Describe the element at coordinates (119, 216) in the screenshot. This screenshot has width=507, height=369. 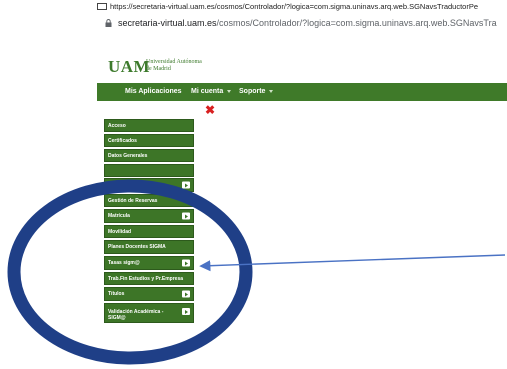
I see `menu-item-label: Matrícula` at that location.